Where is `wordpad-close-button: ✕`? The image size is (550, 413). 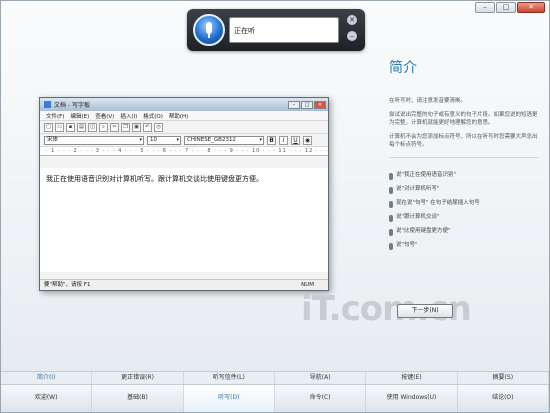 wordpad-close-button: ✕ is located at coordinates (320, 104).